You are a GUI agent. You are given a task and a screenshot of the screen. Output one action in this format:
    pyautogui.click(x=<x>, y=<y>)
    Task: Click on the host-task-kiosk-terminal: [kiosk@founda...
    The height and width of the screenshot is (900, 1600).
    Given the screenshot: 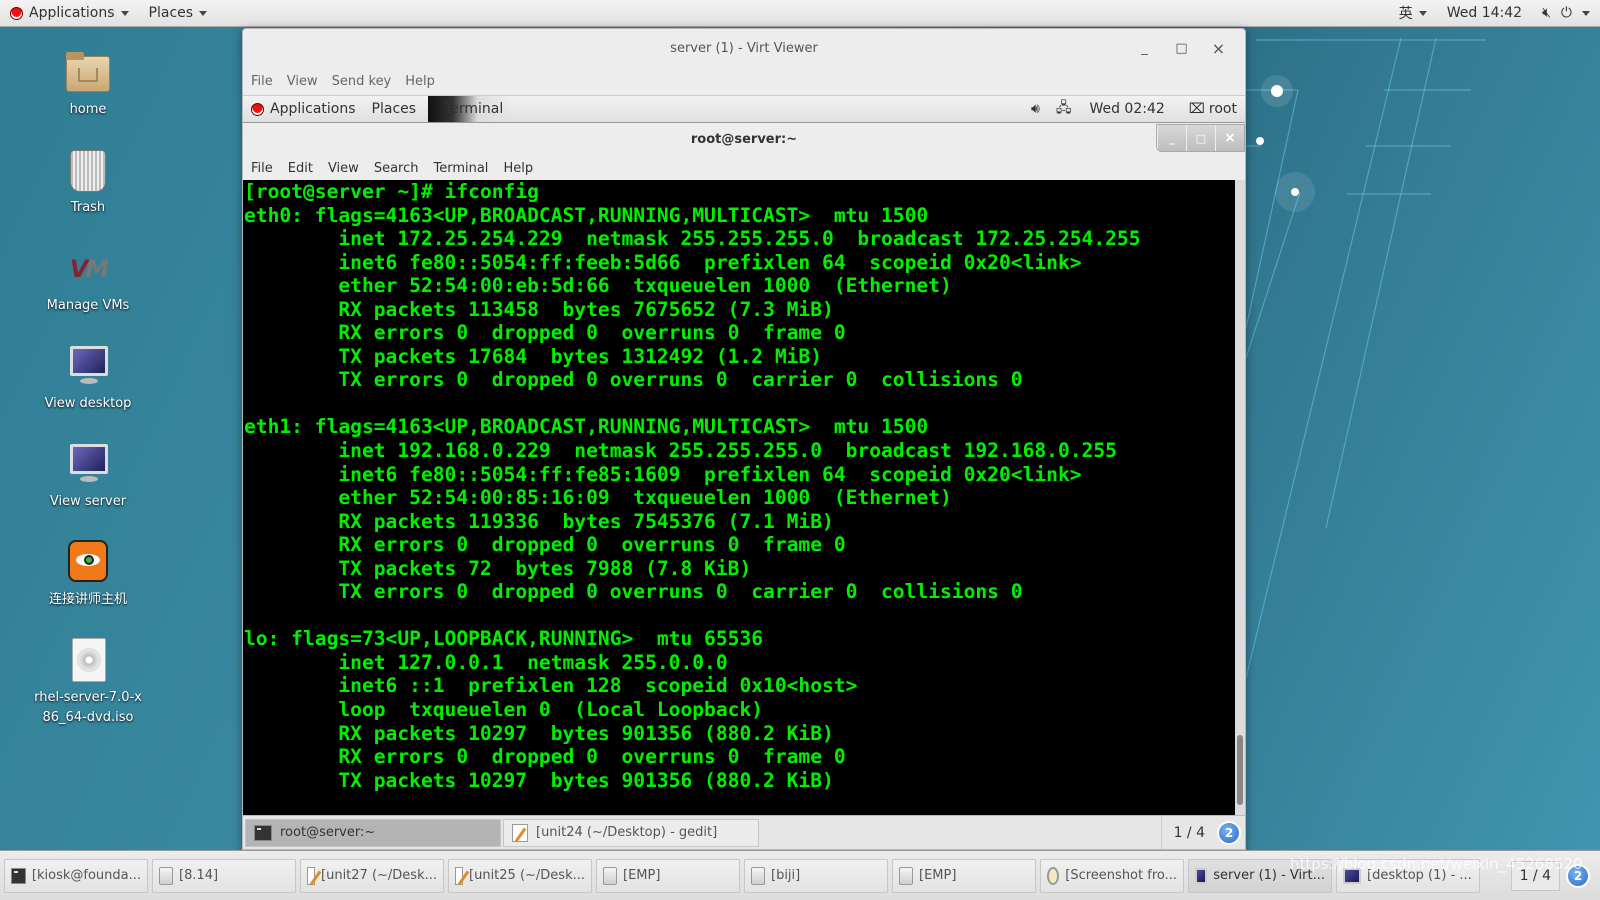 What is the action you would take?
    pyautogui.click(x=76, y=875)
    